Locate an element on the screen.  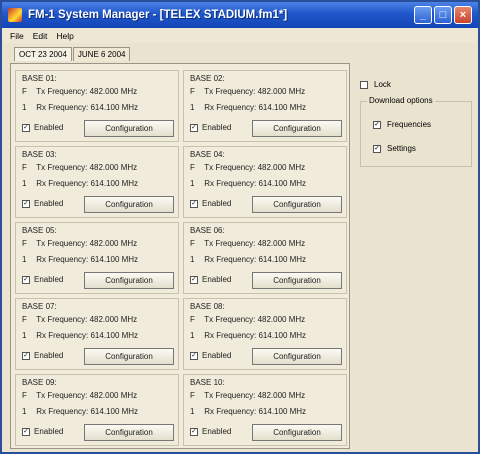
lock-option: Lock is located at coordinates (375, 84).